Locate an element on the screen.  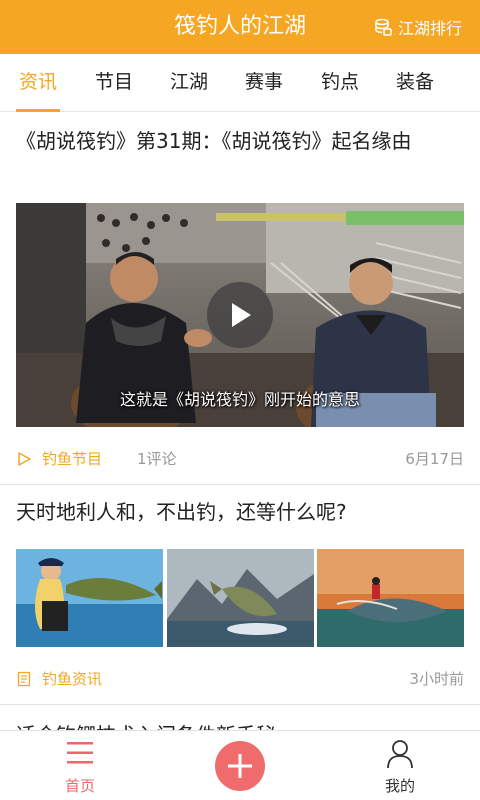
menu-lines-icon is located at coordinates (80, 753).